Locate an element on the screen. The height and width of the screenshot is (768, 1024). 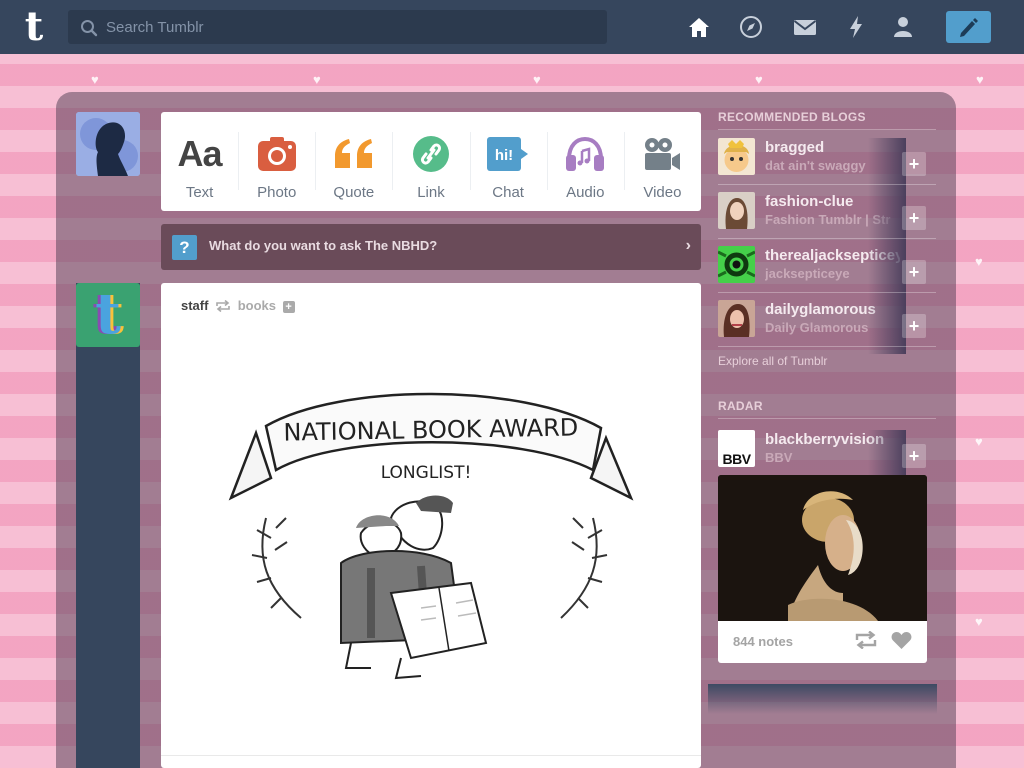
post-type-text: Aa Text is located at coordinates (199, 161).